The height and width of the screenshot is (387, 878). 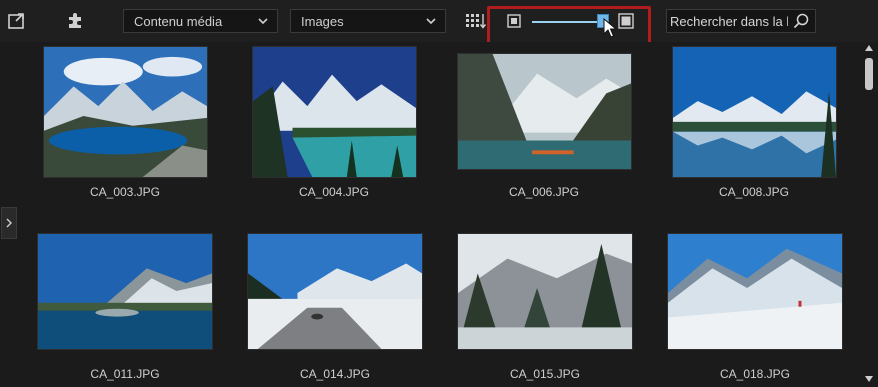 I want to click on media-content-dropdown: Contenu média, so click(x=200, y=21).